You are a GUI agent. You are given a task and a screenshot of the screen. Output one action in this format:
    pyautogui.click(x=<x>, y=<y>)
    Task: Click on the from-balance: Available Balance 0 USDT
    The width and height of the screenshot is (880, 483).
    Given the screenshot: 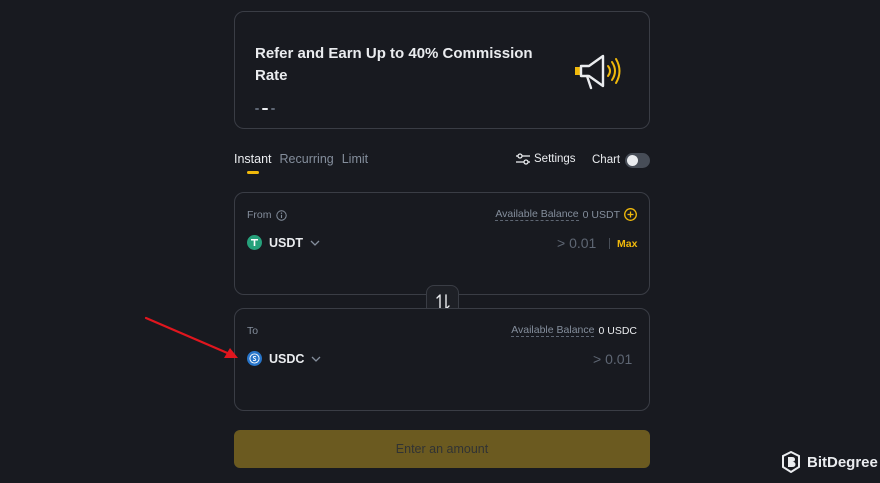 What is the action you would take?
    pyautogui.click(x=566, y=214)
    